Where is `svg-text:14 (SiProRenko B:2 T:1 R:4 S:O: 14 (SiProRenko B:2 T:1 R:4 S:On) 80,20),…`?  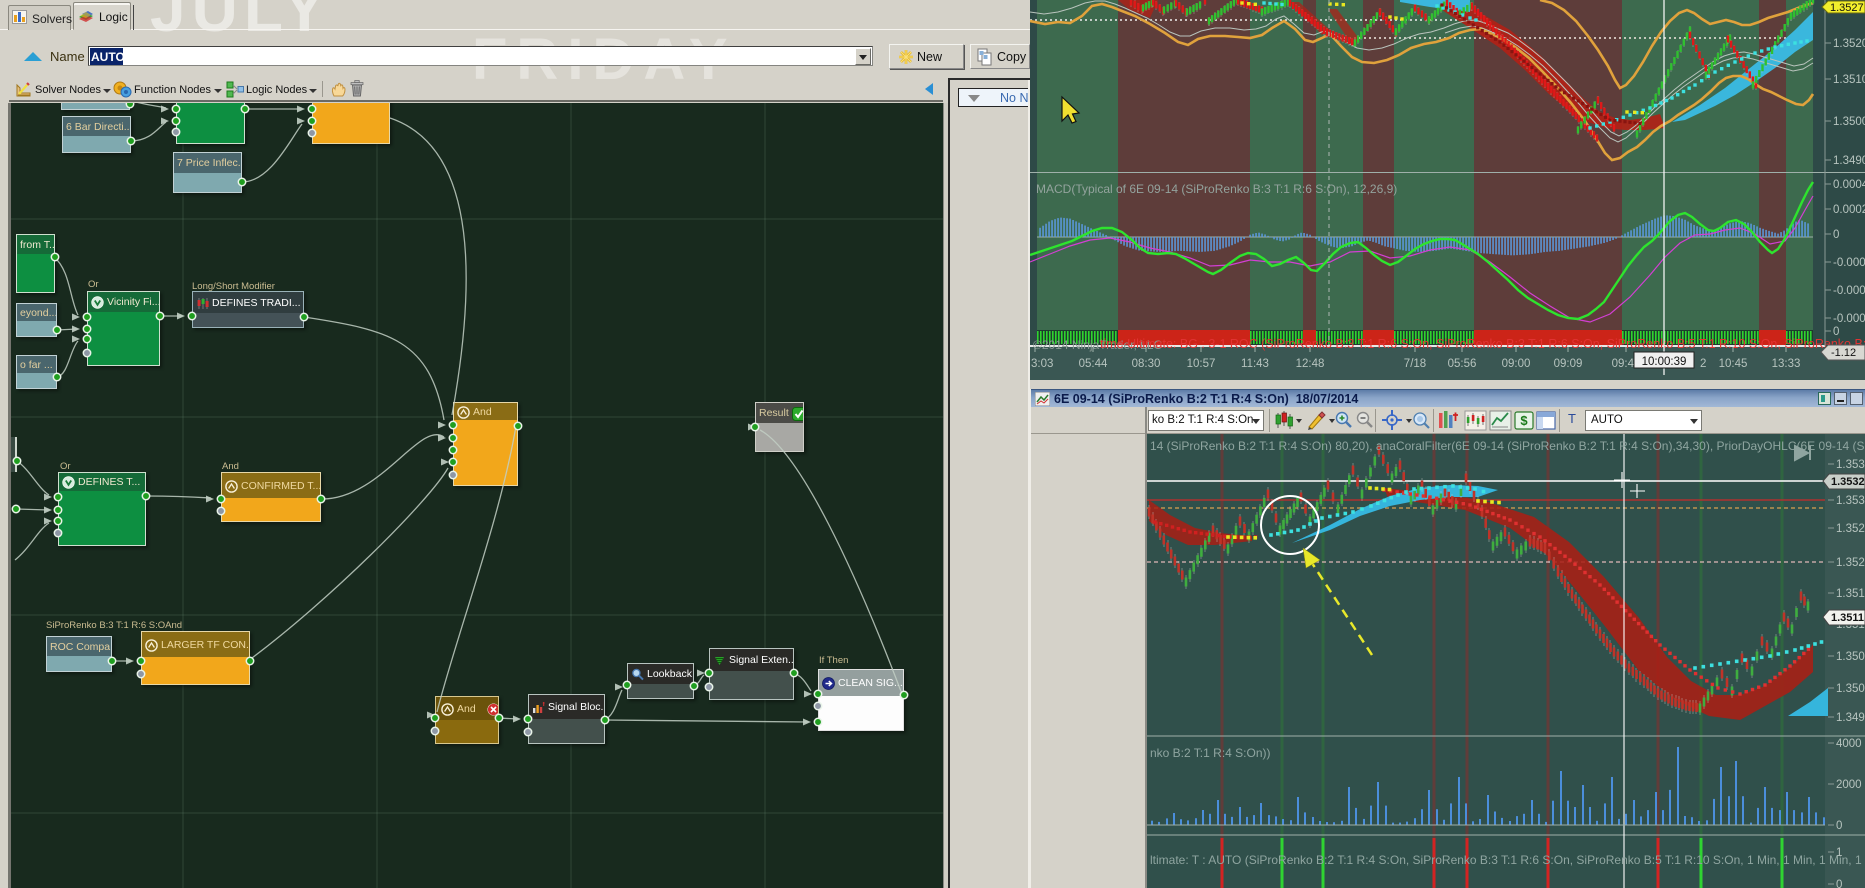
svg-text:14 (SiProRenko B:2 T:1 R:4 S:O: 14 (SiProRenko B:2 T:1 R:4 S:On) 80,20),… is located at coordinates (1507, 446).